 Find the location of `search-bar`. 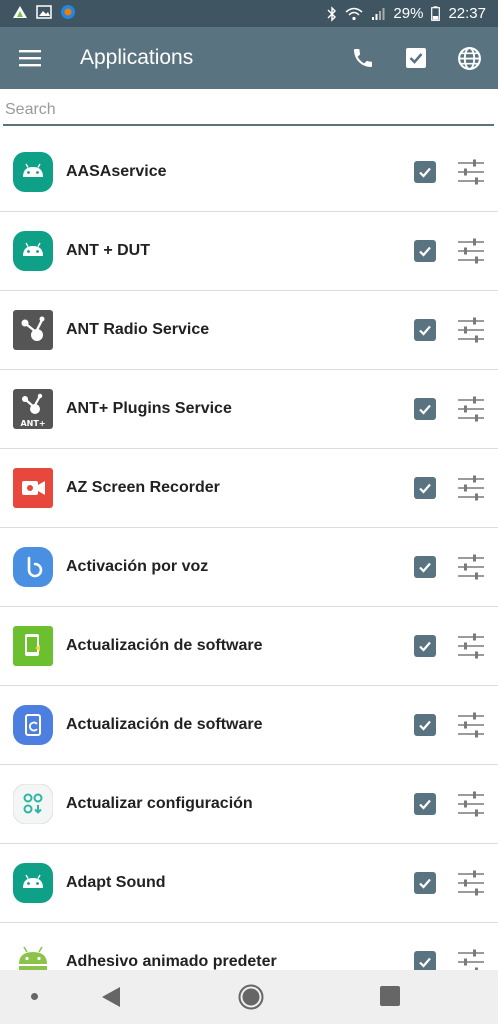

search-bar is located at coordinates (248, 111).